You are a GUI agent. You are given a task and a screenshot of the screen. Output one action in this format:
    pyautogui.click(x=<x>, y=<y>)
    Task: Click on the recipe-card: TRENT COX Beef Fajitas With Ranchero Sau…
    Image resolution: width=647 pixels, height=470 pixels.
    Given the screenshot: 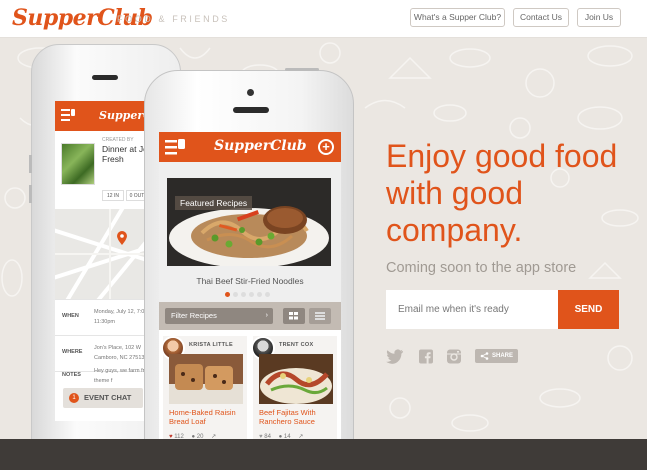 What is the action you would take?
    pyautogui.click(x=294, y=394)
    